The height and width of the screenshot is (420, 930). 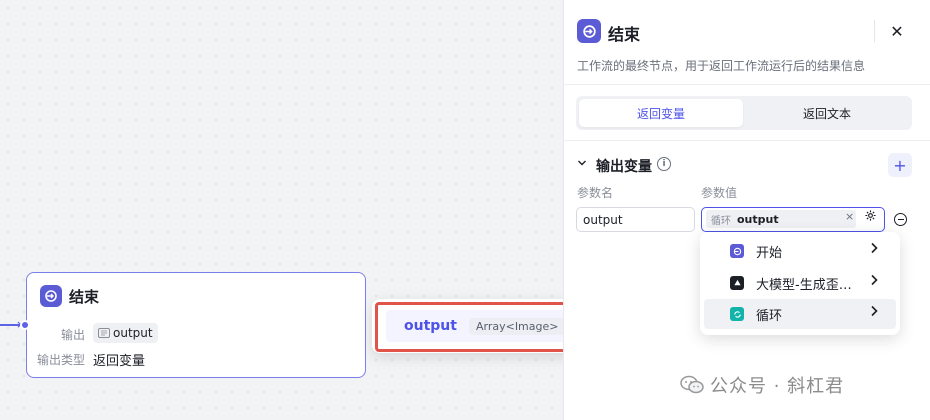 I want to click on variable-source-dropdown: 开始 大模型-生成歪… 循环, so click(x=800, y=283).